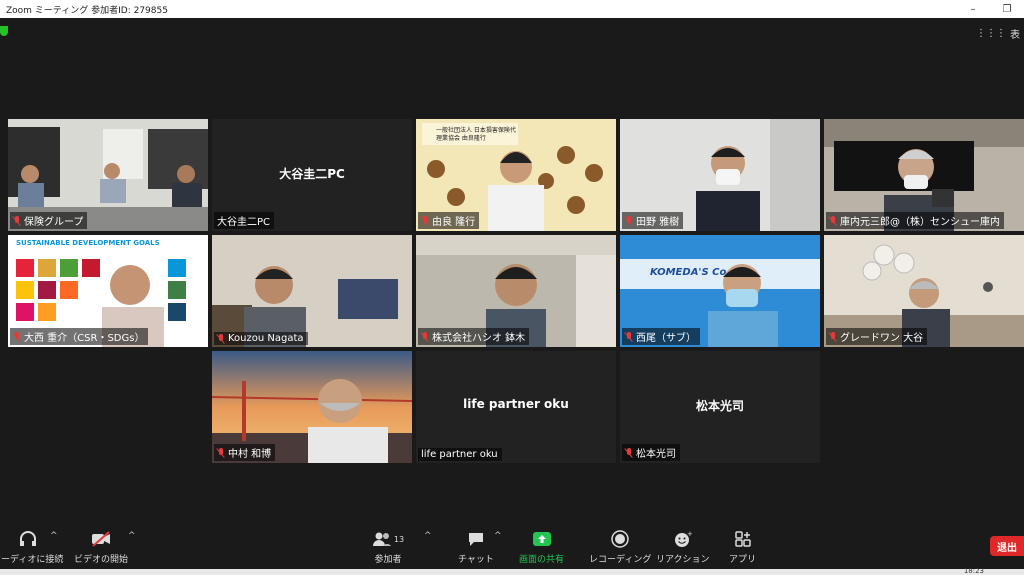 This screenshot has height=575, width=1024. I want to click on record-button: レコーディング, so click(620, 547).